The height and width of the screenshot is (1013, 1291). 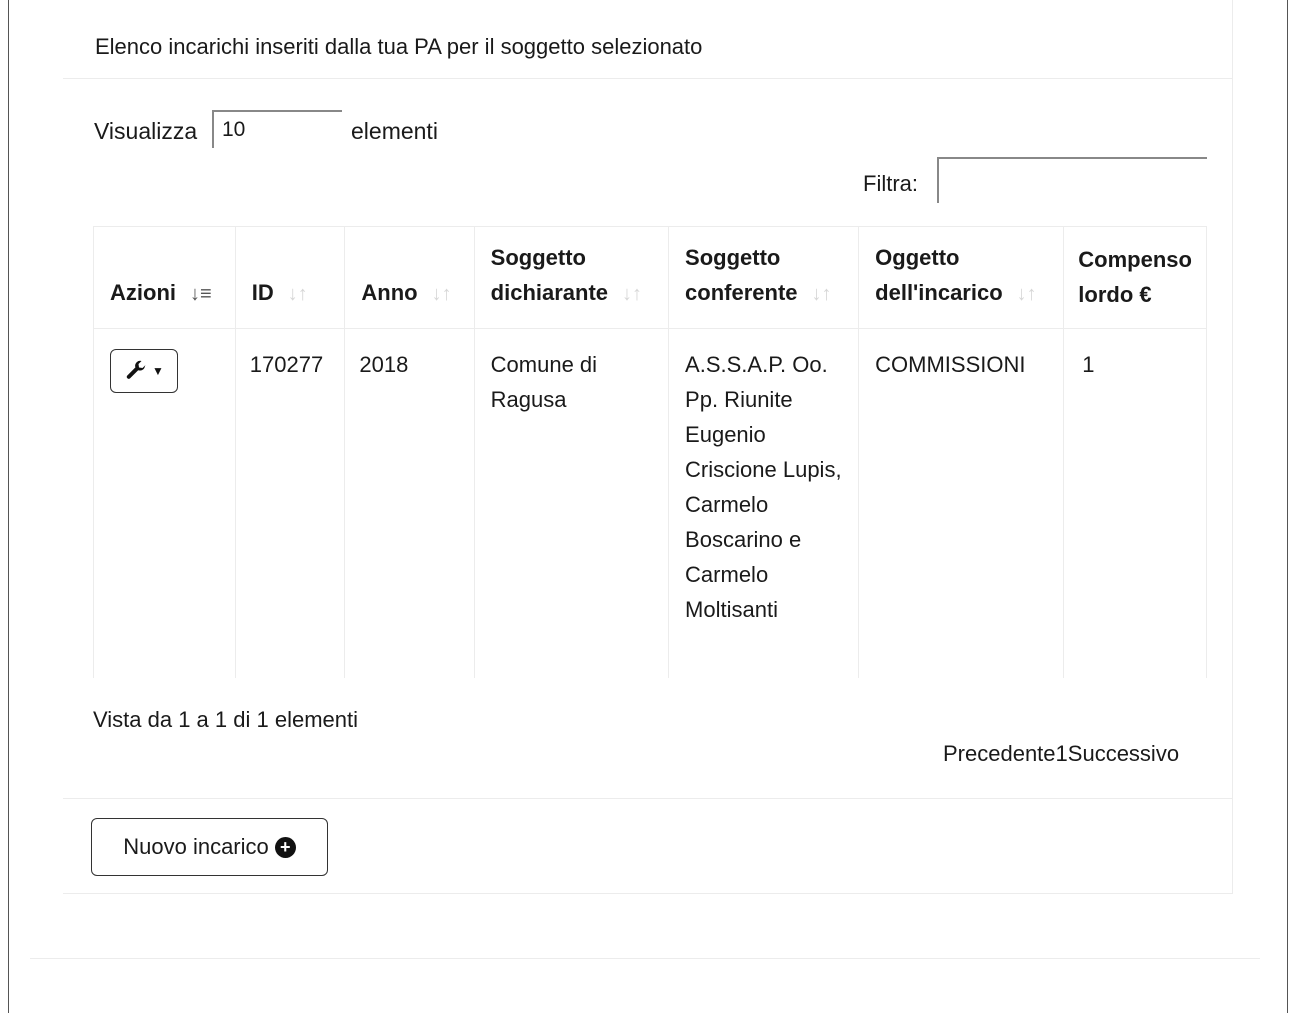 What do you see at coordinates (146, 131) in the screenshot?
I see `length-menu-label: Visualizza` at bounding box center [146, 131].